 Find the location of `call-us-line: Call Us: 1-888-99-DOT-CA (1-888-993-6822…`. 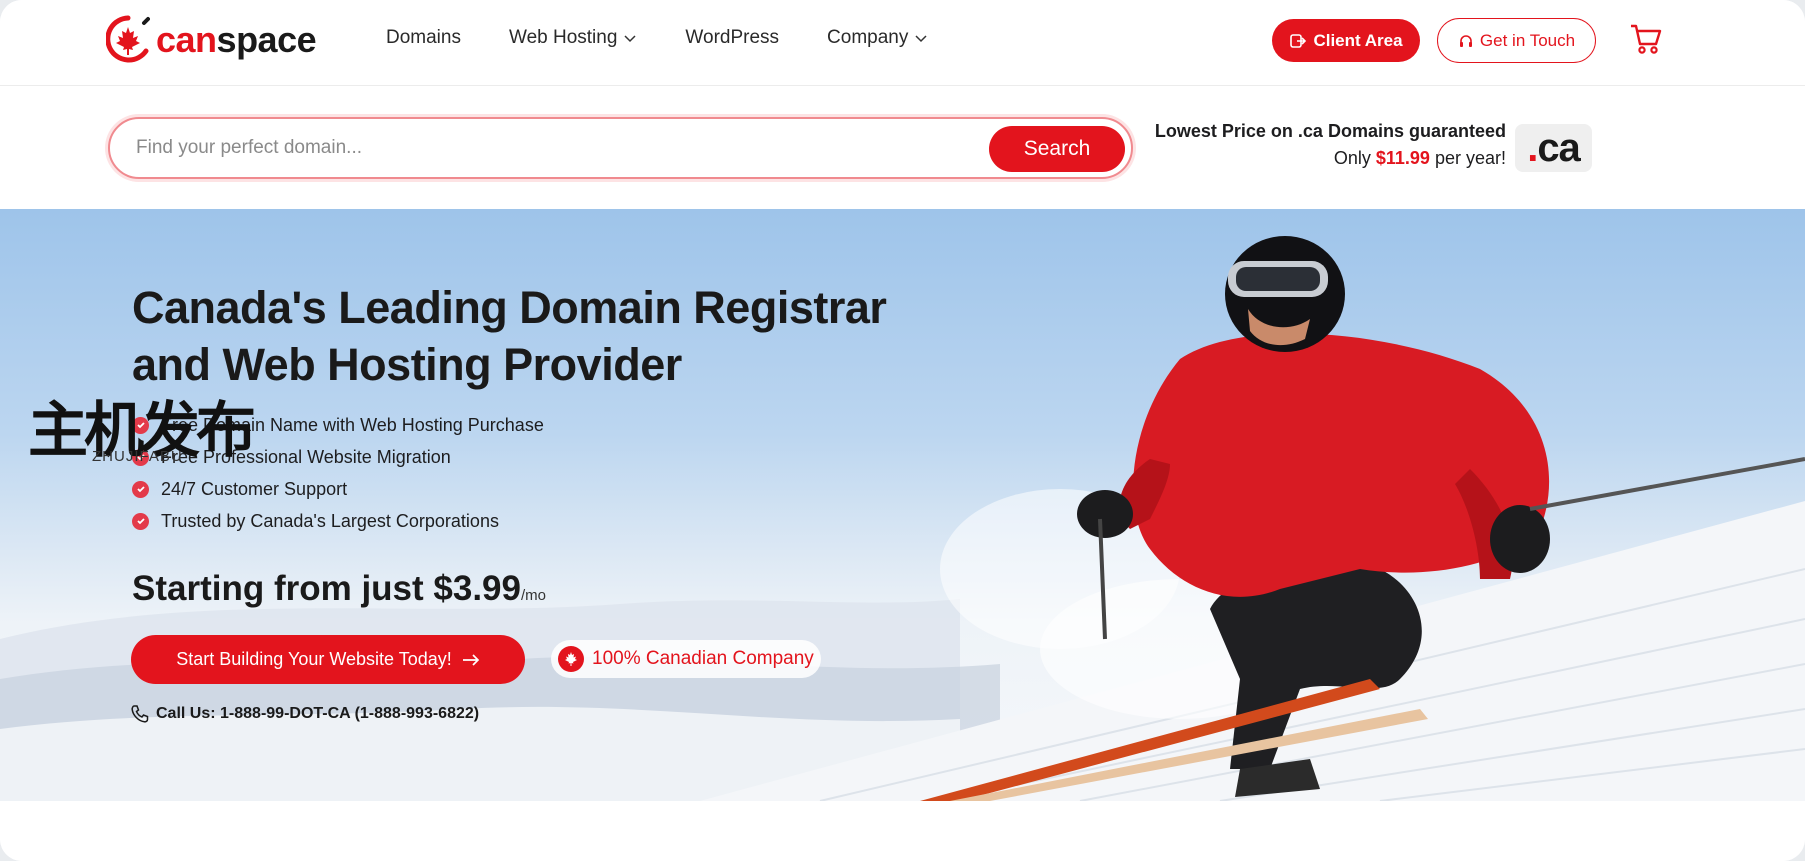

call-us-line: Call Us: 1-888-99-DOT-CA (1-888-993-6822… is located at coordinates (304, 714).